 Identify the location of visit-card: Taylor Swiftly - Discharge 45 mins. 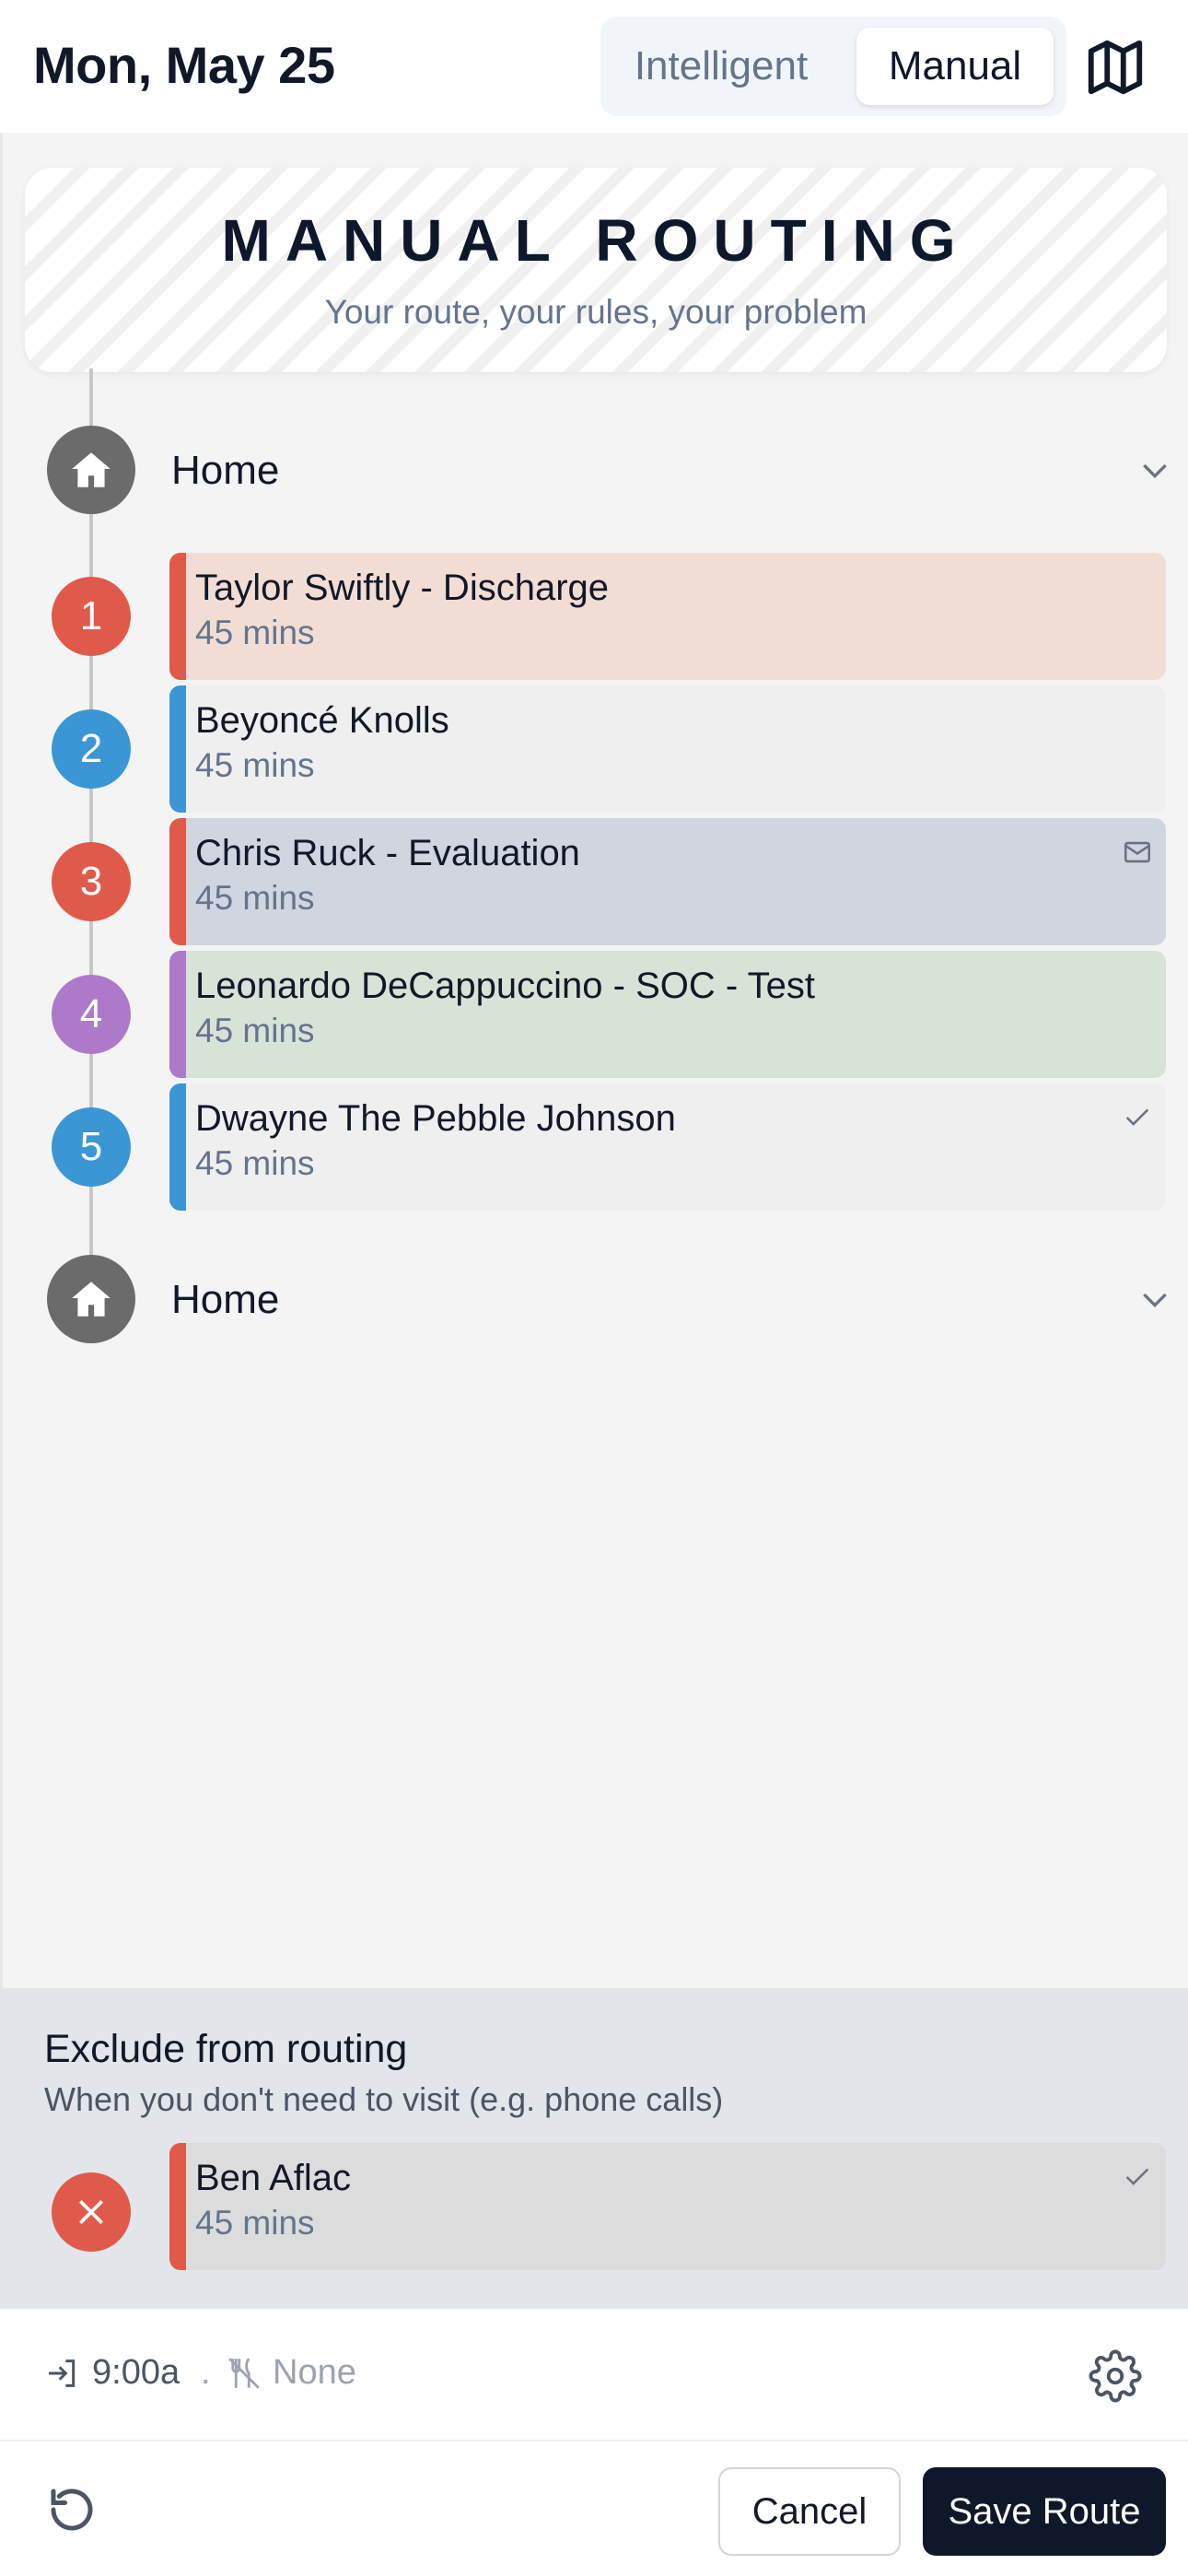
(667, 616).